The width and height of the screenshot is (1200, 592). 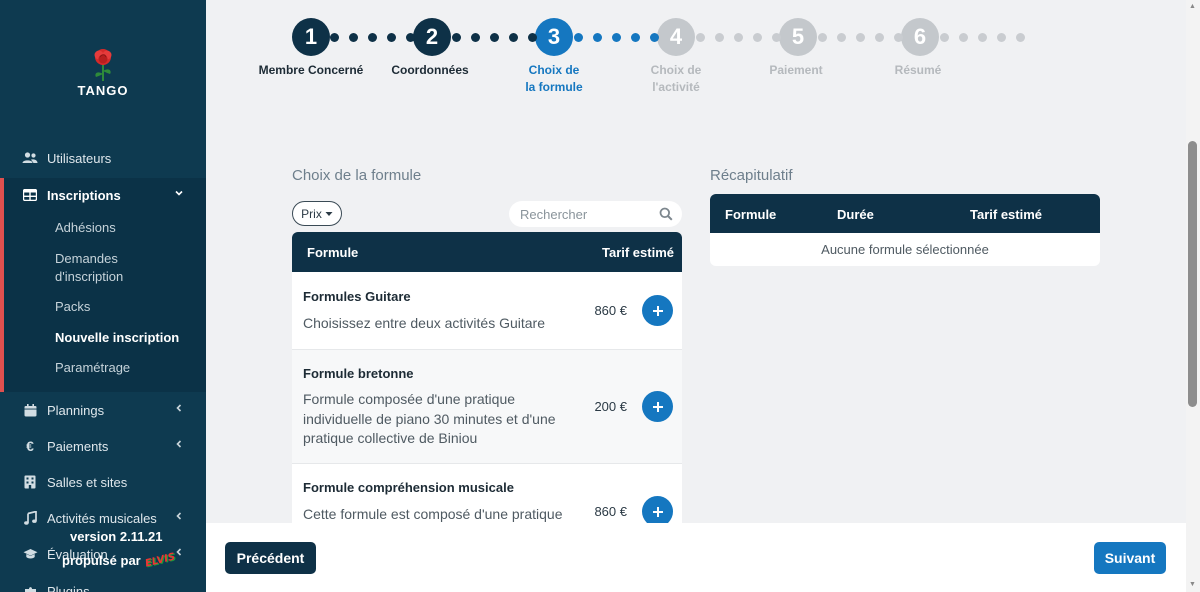 What do you see at coordinates (433, 514) in the screenshot?
I see `formule-description: Cette formule est composé d'une pratique` at bounding box center [433, 514].